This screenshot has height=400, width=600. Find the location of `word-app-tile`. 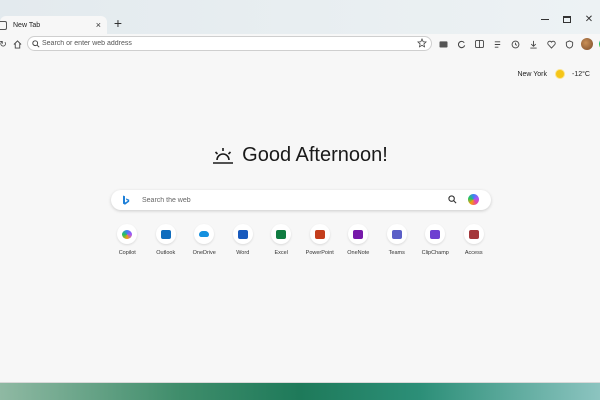

word-app-tile is located at coordinates (242, 234).